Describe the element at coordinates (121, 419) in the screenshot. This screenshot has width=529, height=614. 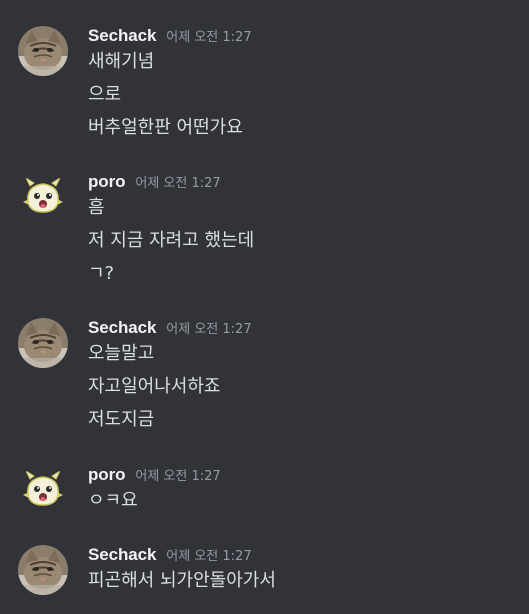
I see `message-text: 저도지금` at that location.